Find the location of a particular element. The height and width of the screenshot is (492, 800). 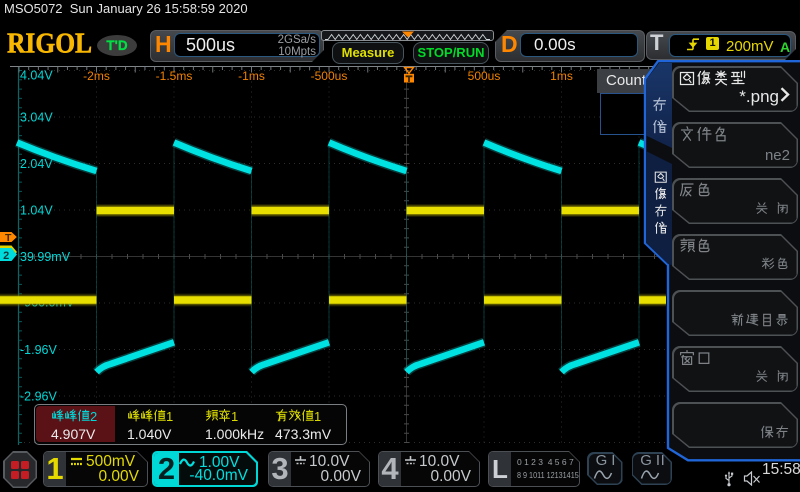

svg-text: 3.04V is located at coordinates (36, 118).